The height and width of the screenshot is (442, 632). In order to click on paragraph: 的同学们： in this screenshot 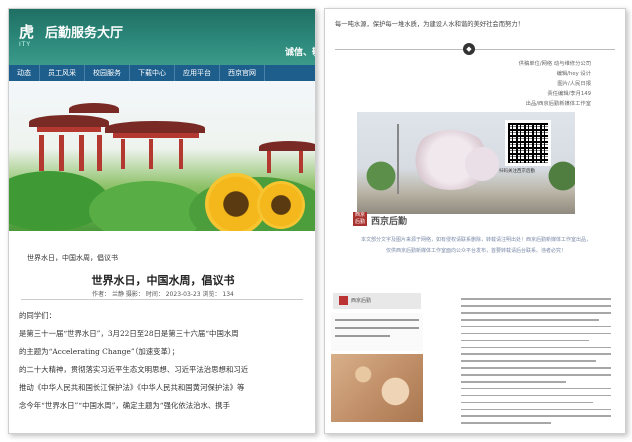, I will do `click(37, 315)`.